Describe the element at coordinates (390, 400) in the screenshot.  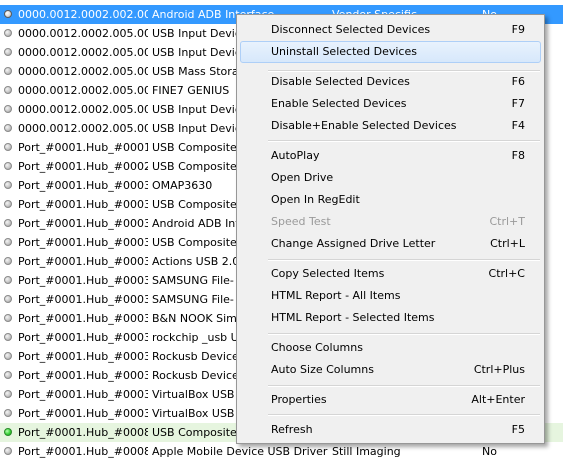
I see `menu-item-properties: Properties Alt+Enter` at that location.